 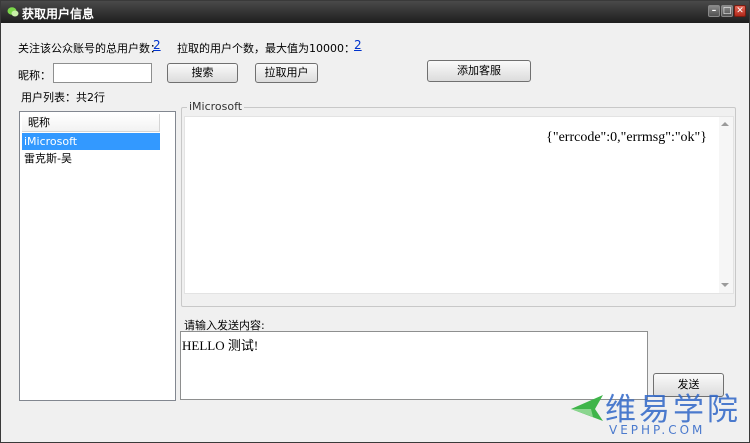 I want to click on list-item: 雷克斯-吴, so click(x=91, y=158).